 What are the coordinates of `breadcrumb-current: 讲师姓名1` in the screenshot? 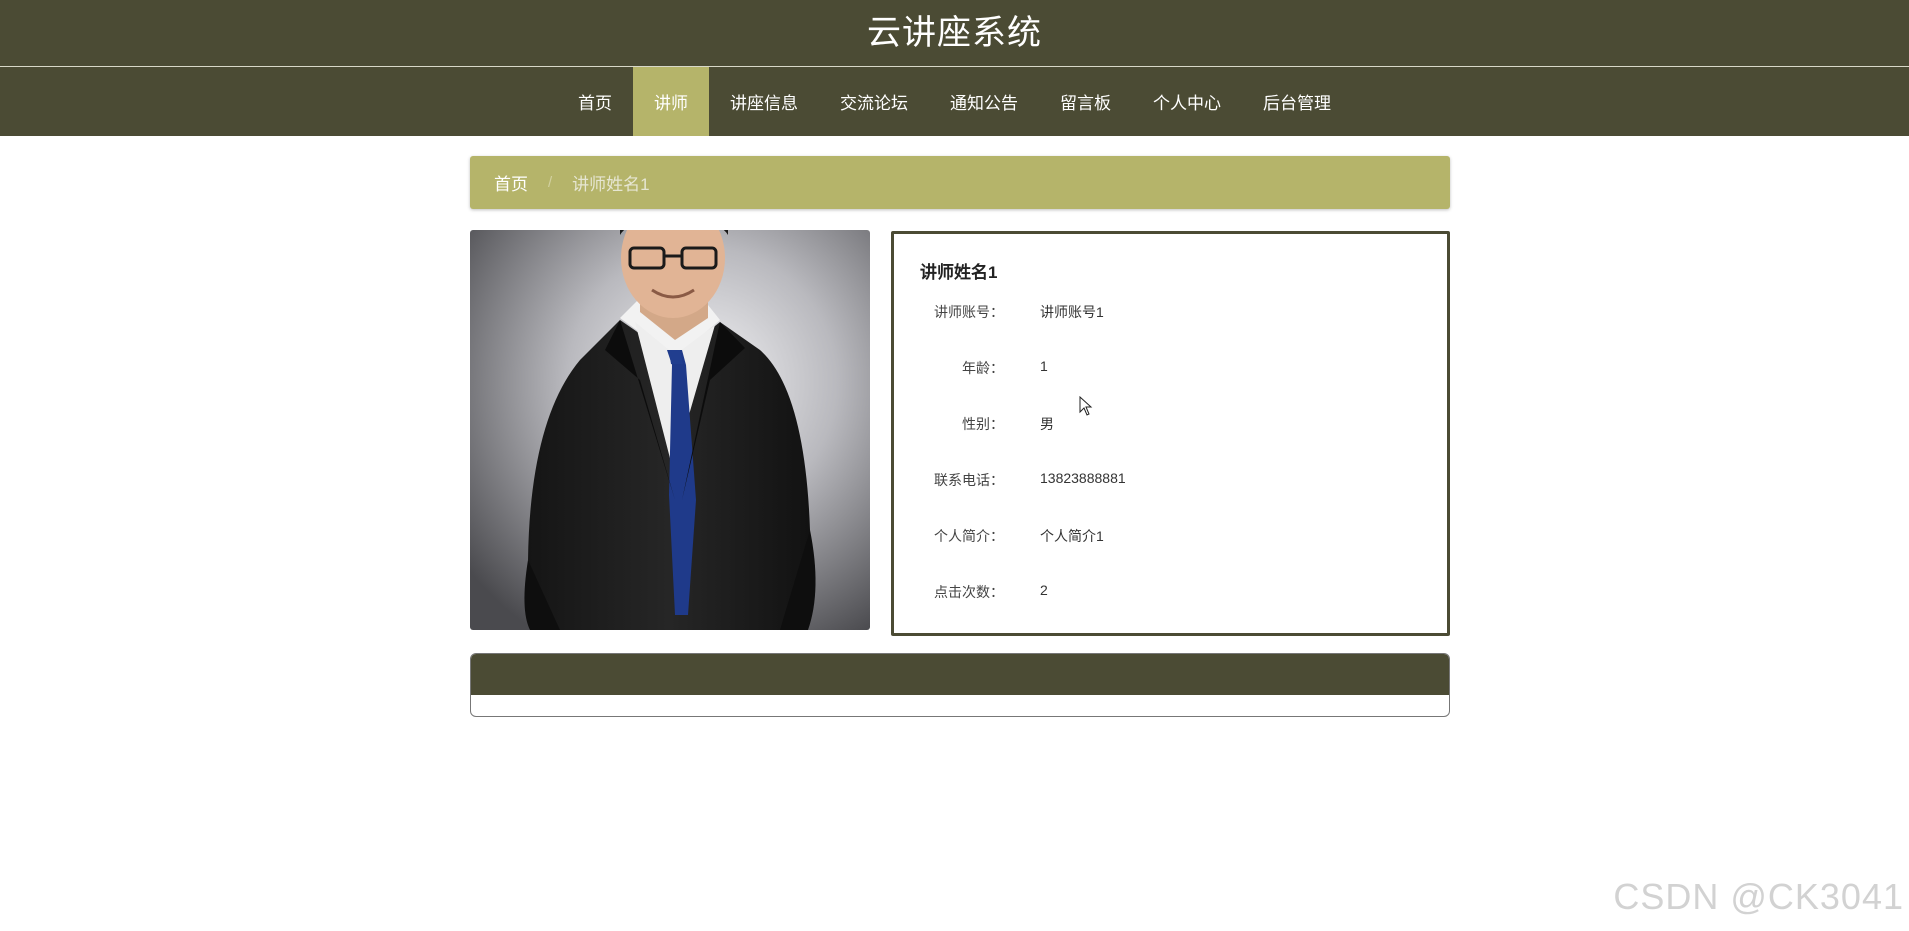 It's located at (611, 184).